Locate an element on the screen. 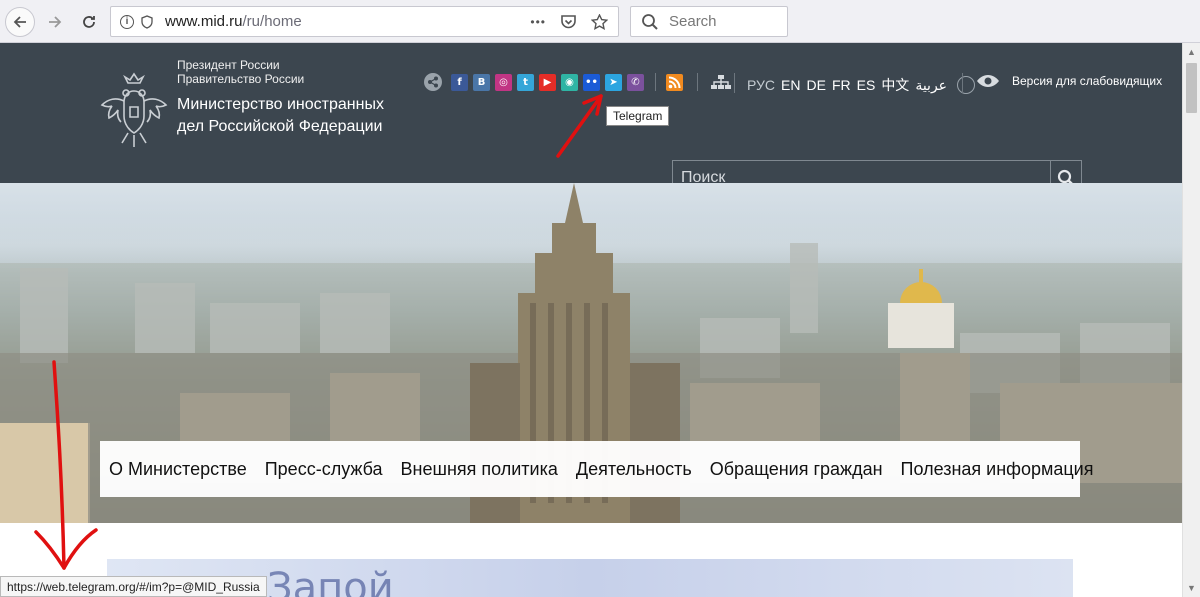 This screenshot has height=597, width=1200. lang-es: ES is located at coordinates (866, 85).